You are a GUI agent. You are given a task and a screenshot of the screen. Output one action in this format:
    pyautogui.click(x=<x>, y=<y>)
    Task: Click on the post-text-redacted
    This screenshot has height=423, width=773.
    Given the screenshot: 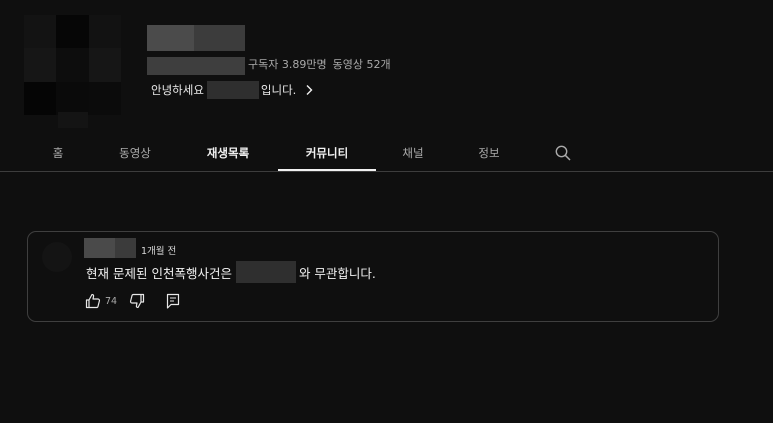 What is the action you would take?
    pyautogui.click(x=265, y=272)
    